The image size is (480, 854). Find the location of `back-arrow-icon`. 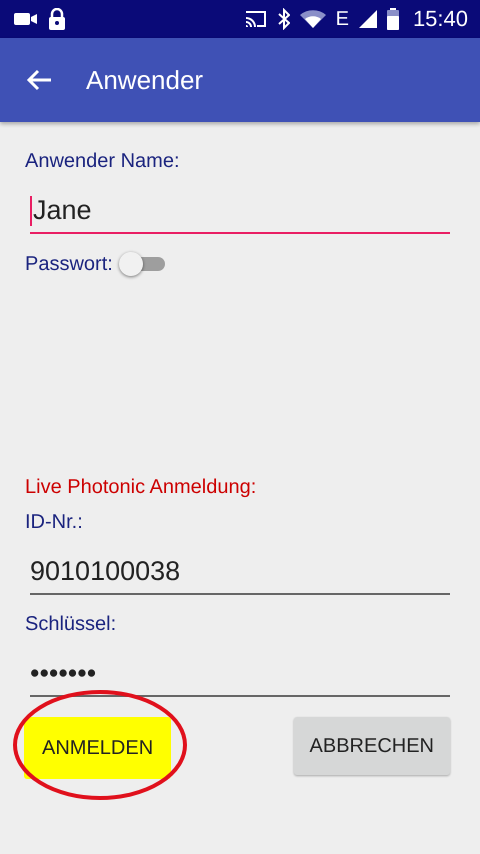

back-arrow-icon is located at coordinates (39, 80).